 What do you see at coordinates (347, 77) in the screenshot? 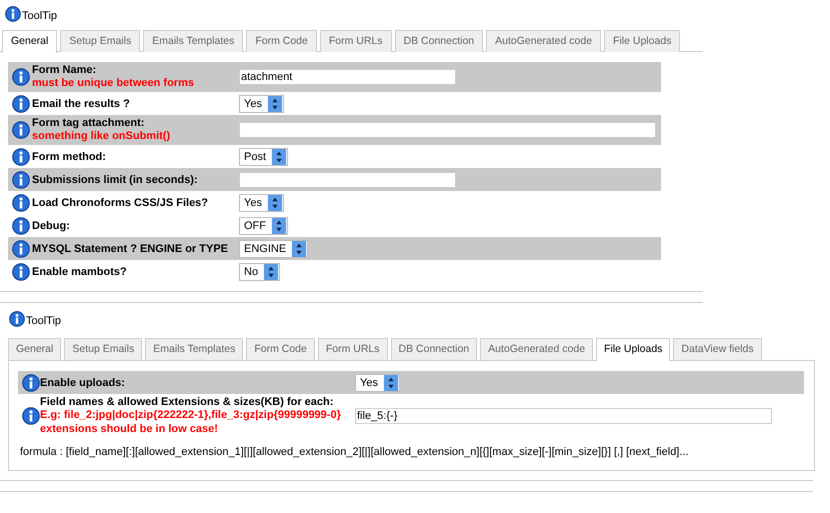
I see `text-field: atachment` at bounding box center [347, 77].